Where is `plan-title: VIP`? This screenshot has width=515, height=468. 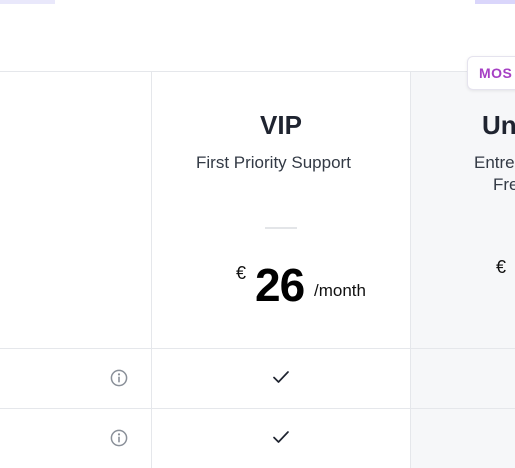 plan-title: VIP is located at coordinates (281, 125).